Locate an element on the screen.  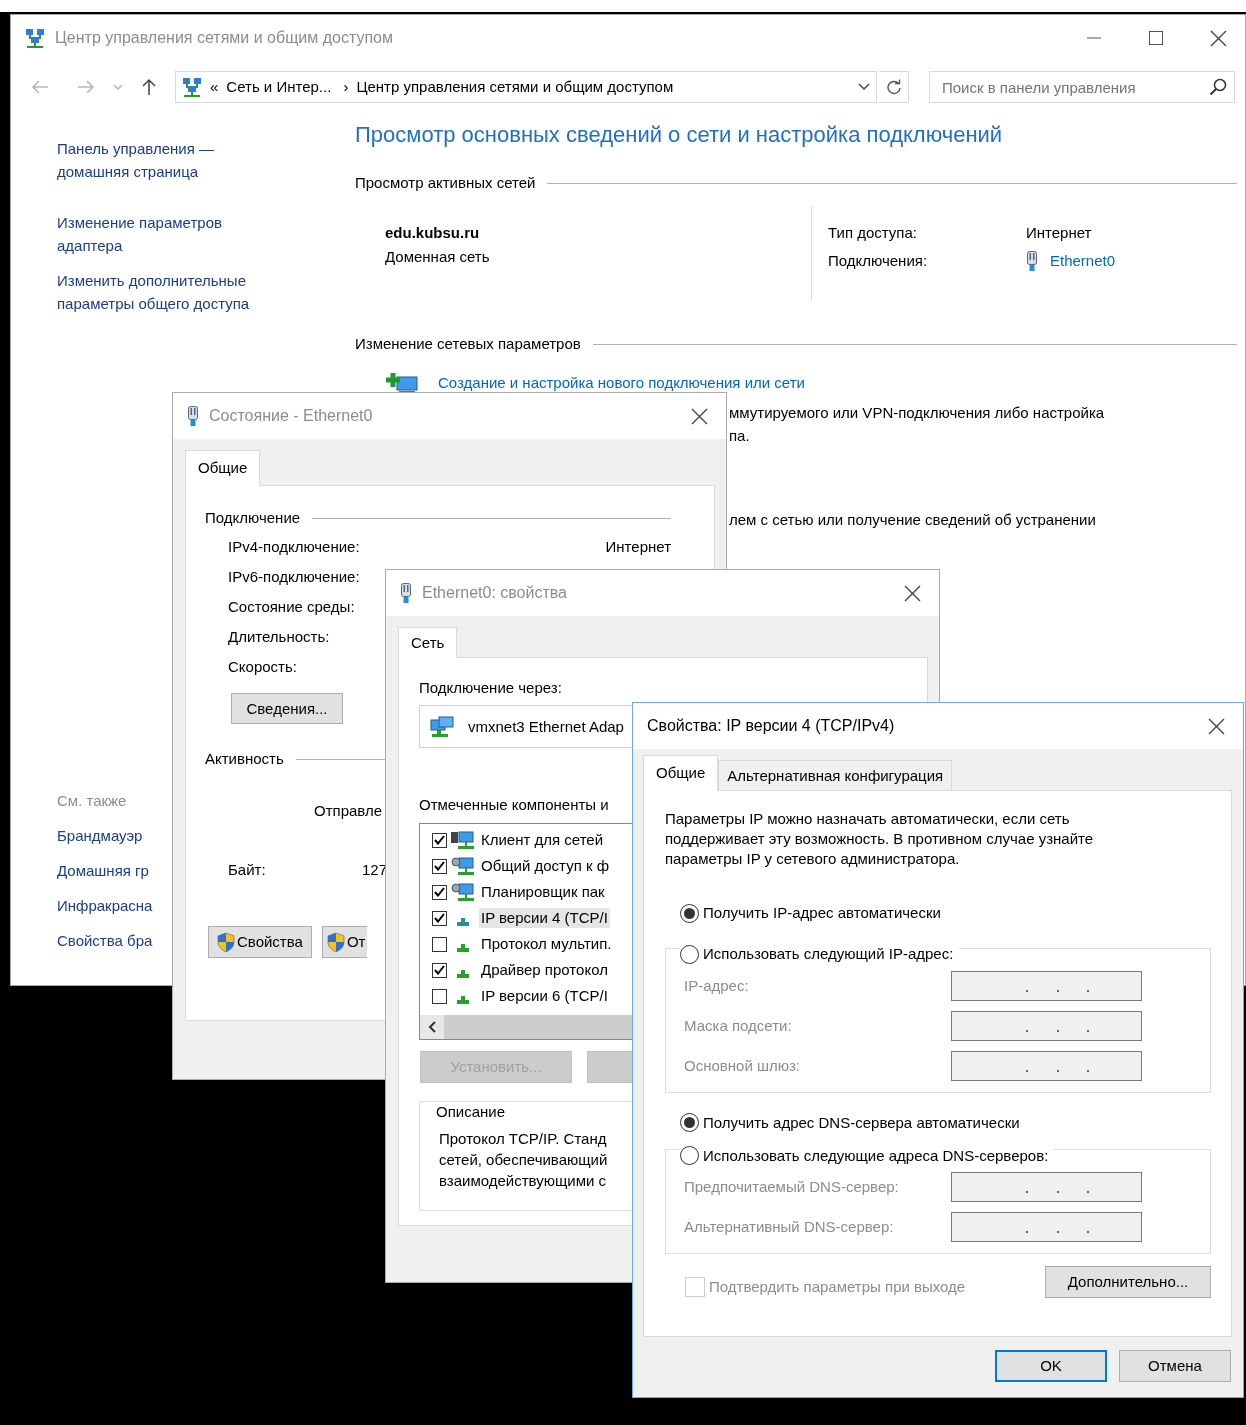
new-connection-icon is located at coordinates (403, 383).